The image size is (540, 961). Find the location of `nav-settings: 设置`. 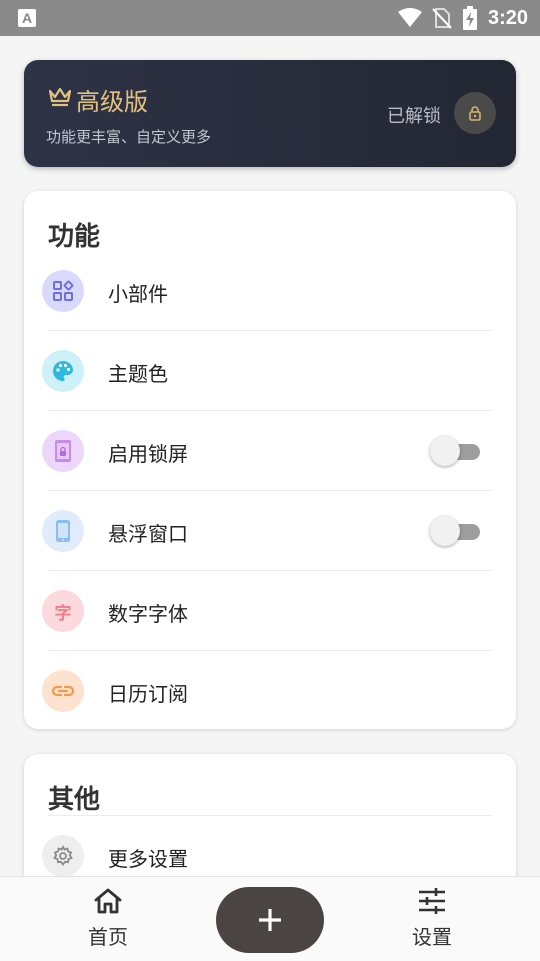

nav-settings: 设置 is located at coordinates (432, 918).